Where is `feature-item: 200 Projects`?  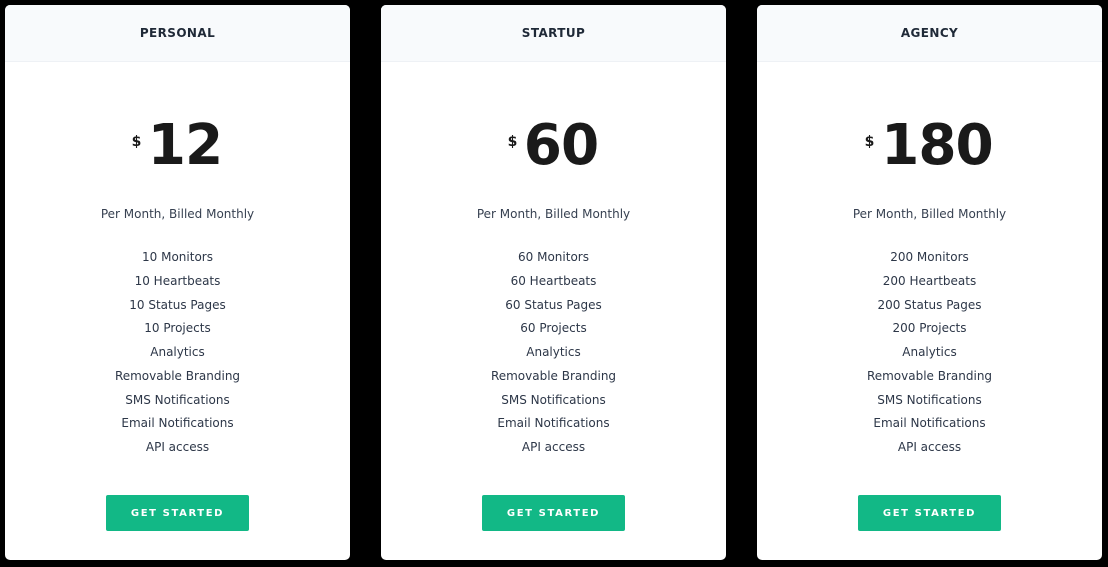 feature-item: 200 Projects is located at coordinates (929, 328).